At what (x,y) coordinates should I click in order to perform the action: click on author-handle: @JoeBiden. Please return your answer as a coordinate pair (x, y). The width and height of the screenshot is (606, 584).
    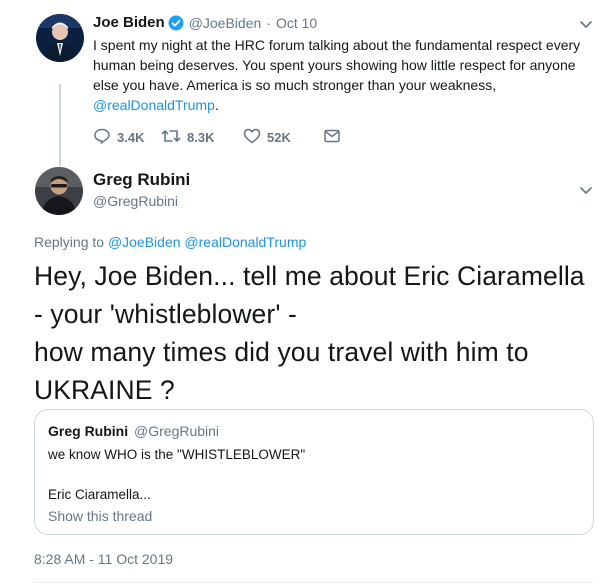
    Looking at the image, I should click on (225, 23).